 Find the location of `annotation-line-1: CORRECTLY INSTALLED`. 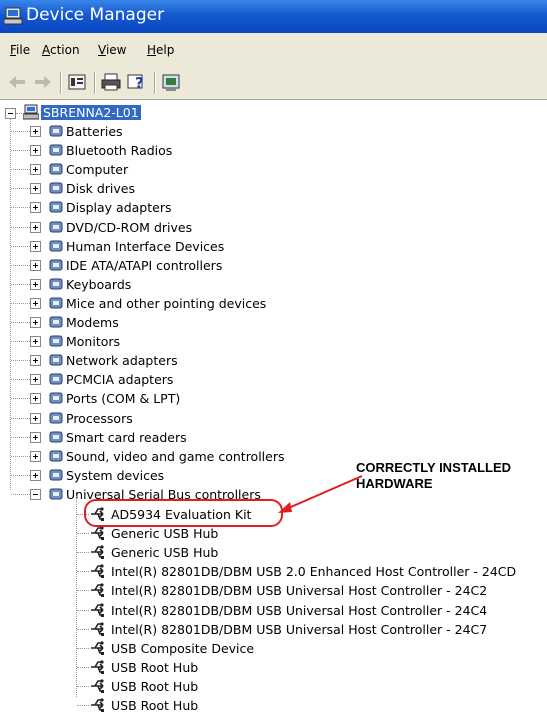

annotation-line-1: CORRECTLY INSTALLED is located at coordinates (434, 467).